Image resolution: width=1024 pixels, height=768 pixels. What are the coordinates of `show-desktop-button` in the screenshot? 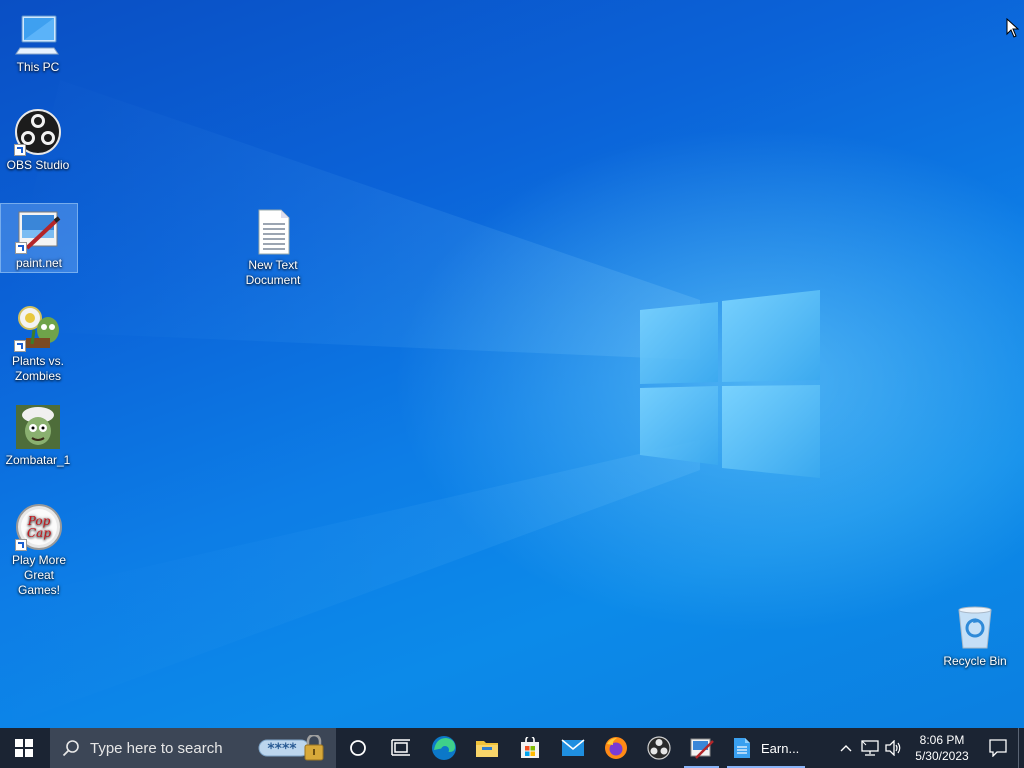 It's located at (1021, 748).